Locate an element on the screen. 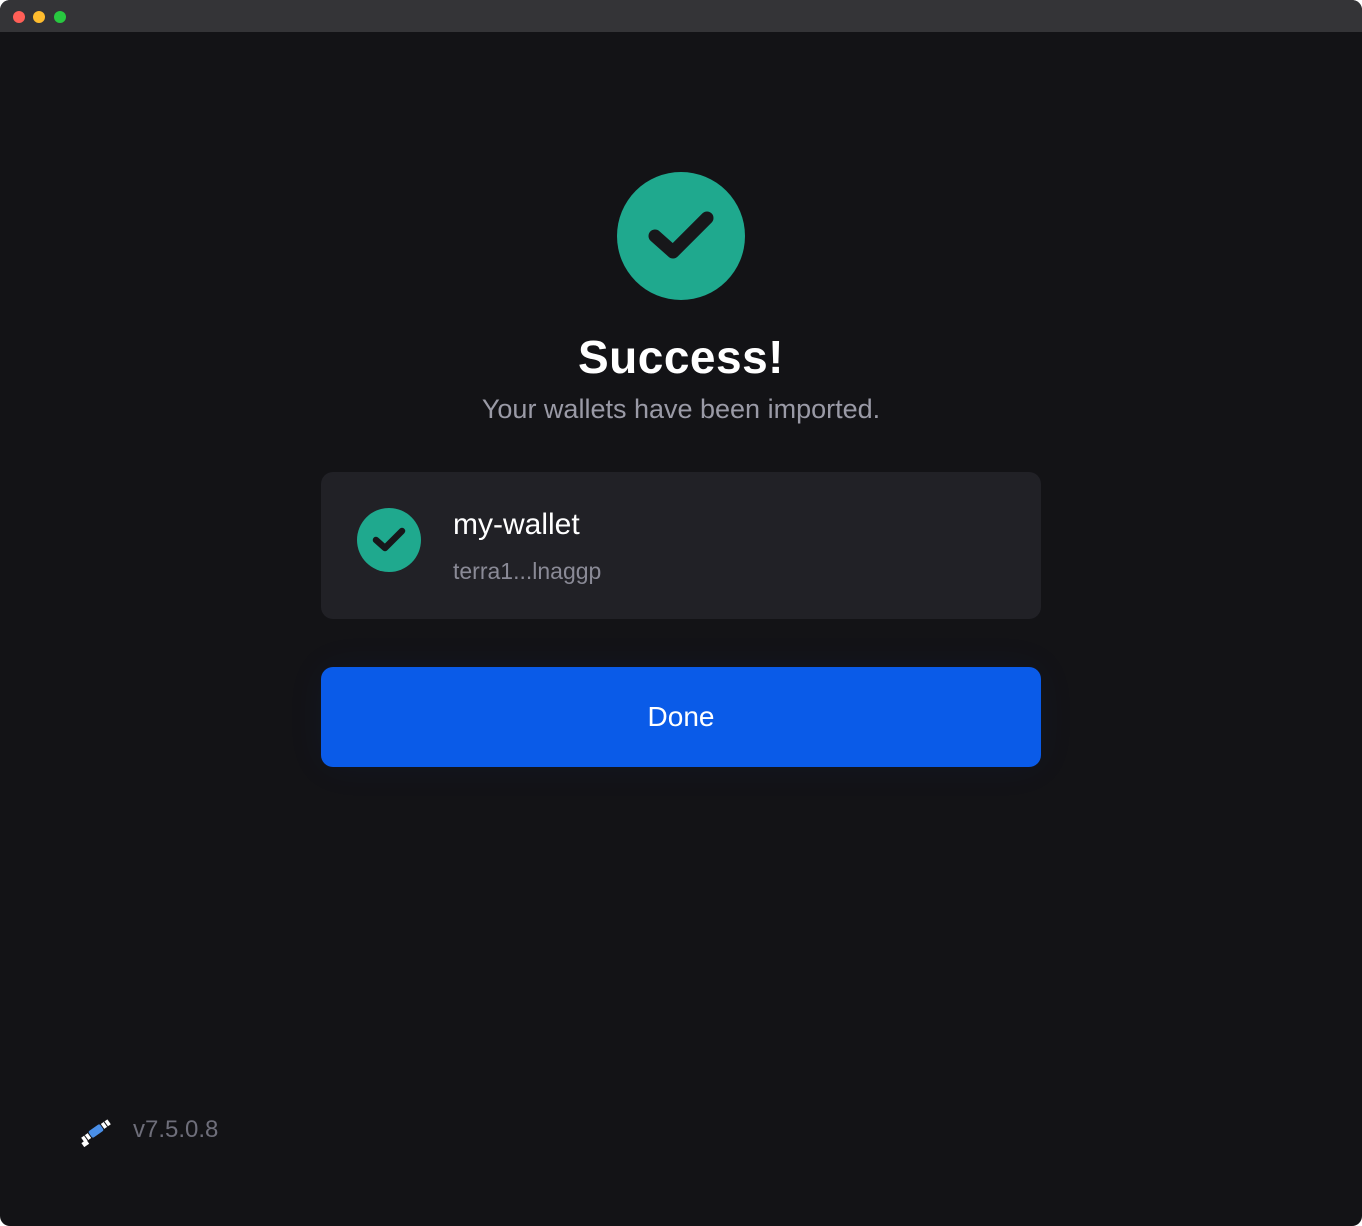 Image resolution: width=1362 pixels, height=1226 pixels. wallet-card: my-wallet terra1...lnaggp is located at coordinates (681, 545).